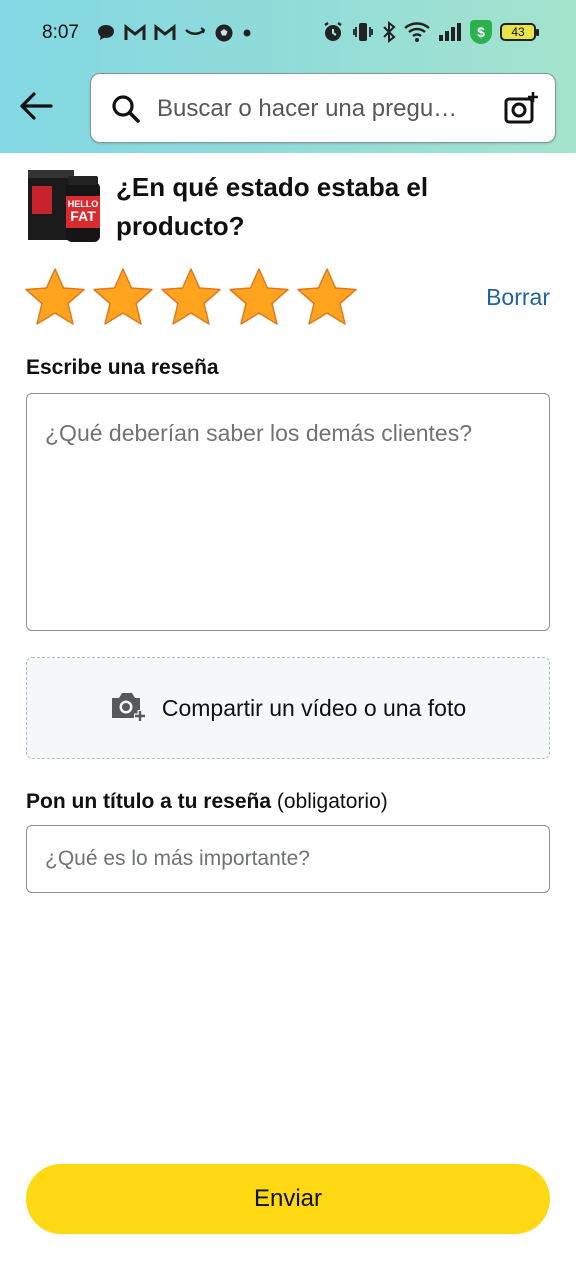 This screenshot has width=576, height=1280. Describe the element at coordinates (314, 707) in the screenshot. I see `share-media-label: Compartir un vídeo o una foto` at that location.